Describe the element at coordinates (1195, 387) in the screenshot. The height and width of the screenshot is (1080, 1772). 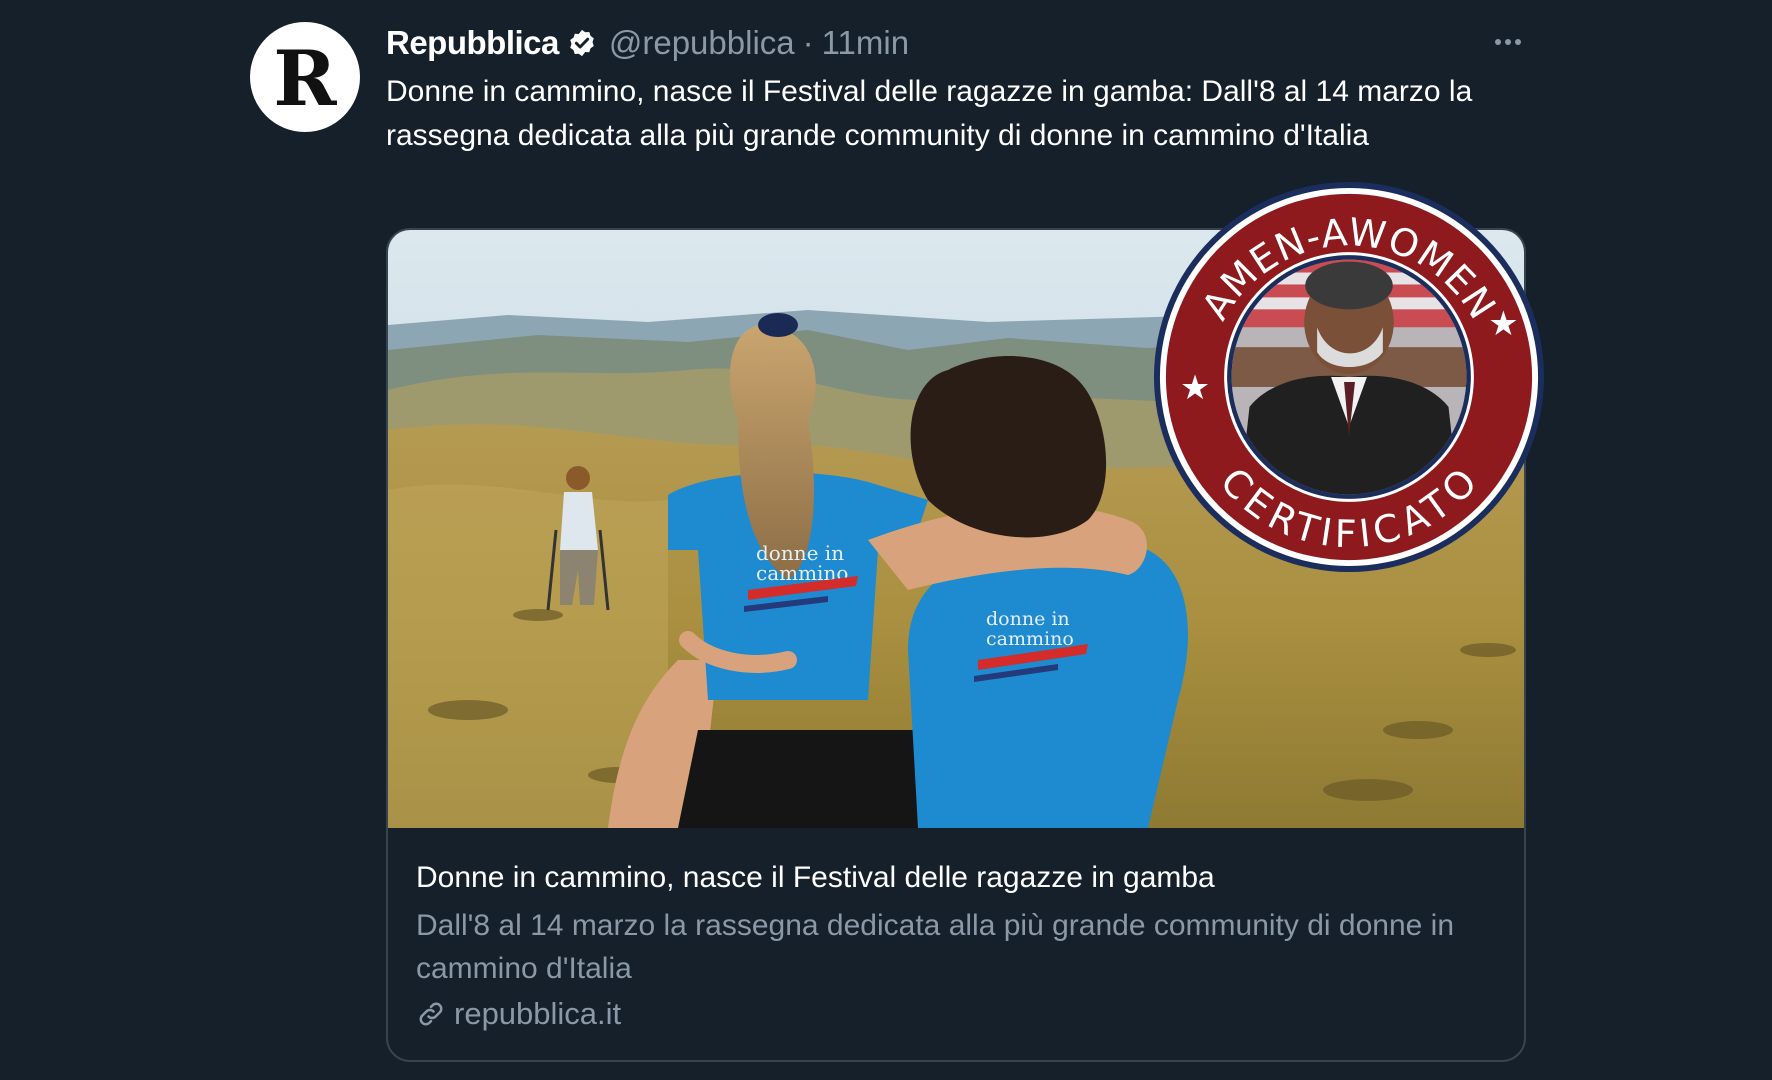
I see `stamp-star-left-icon: ★` at that location.